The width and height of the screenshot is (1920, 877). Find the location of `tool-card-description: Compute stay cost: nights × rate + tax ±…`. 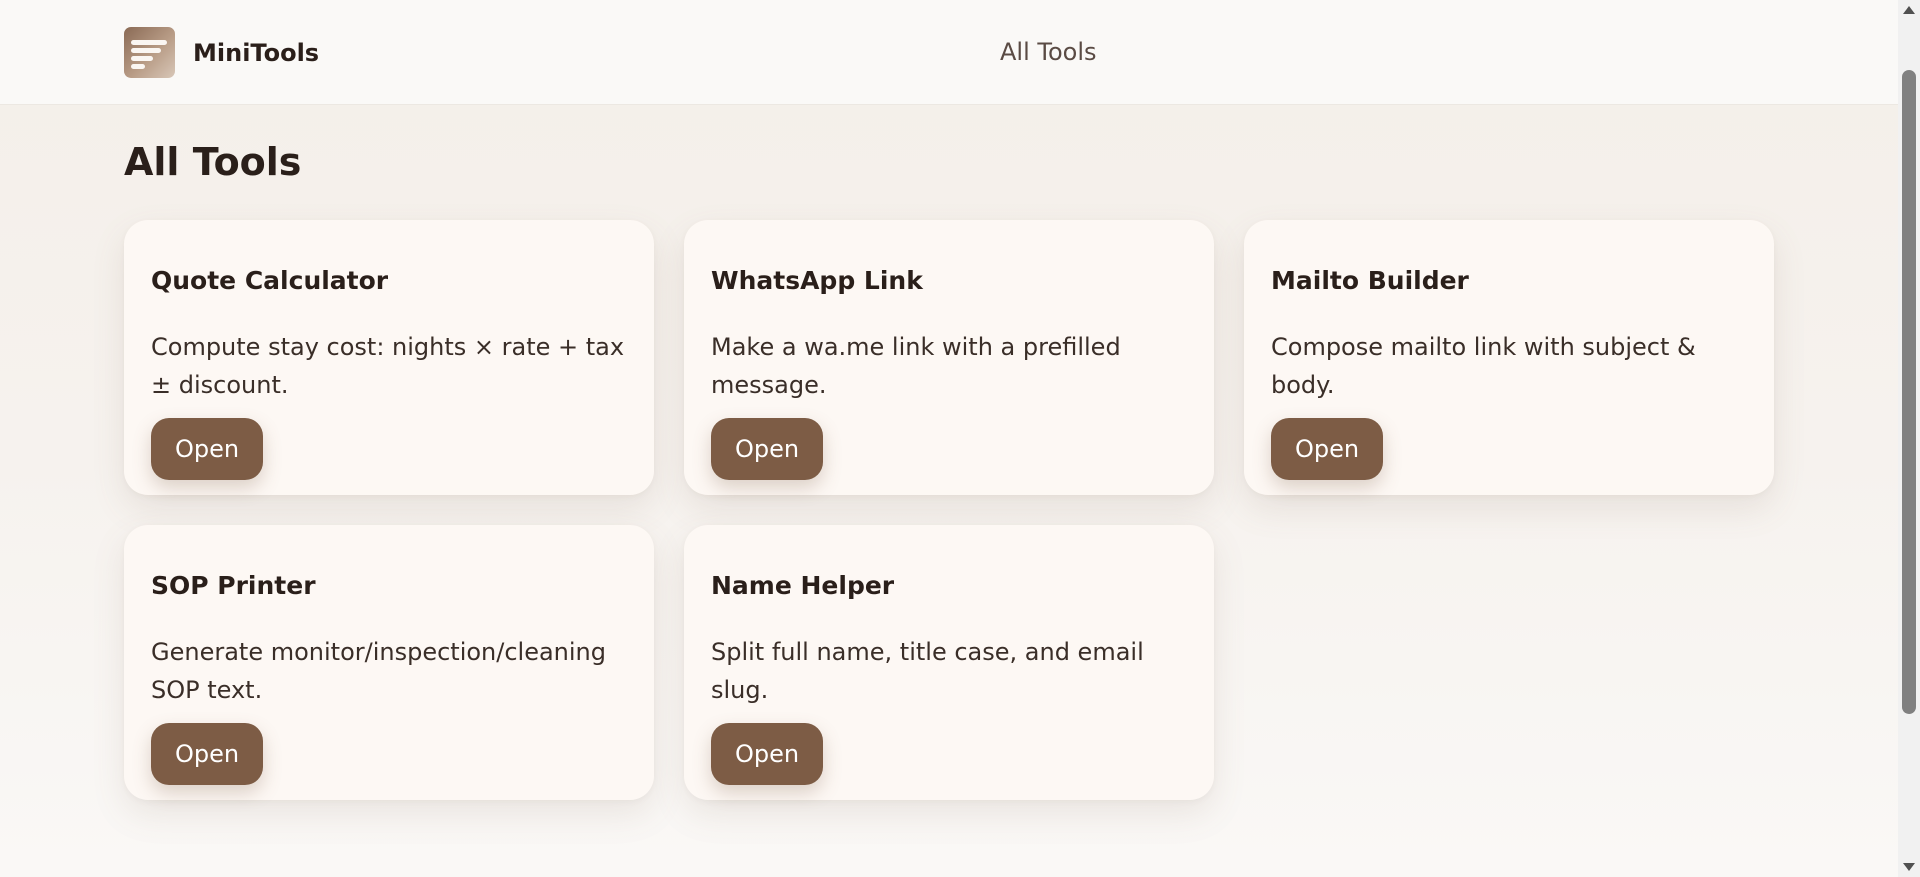

tool-card-description: Compute stay cost: nights × rate + tax ±… is located at coordinates (388, 366).